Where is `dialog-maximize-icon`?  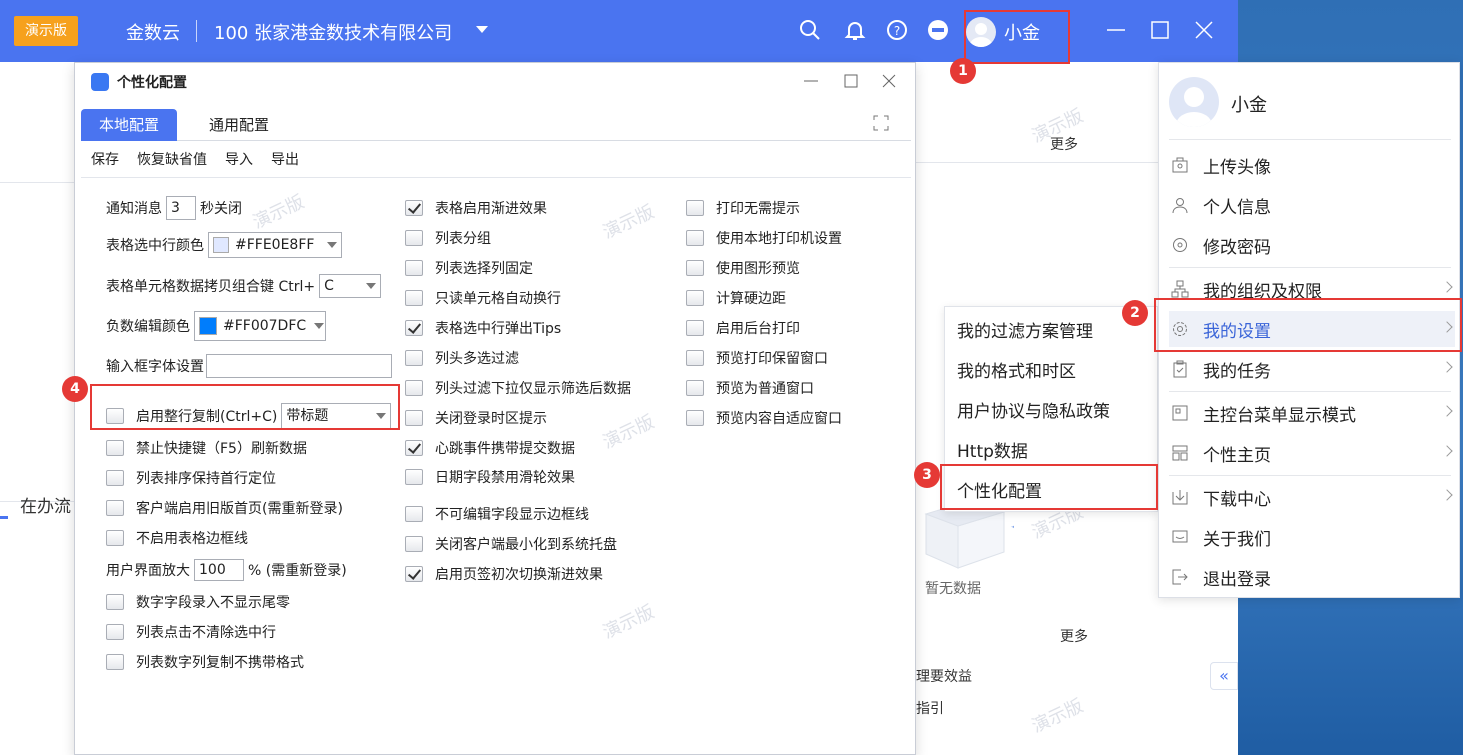
dialog-maximize-icon is located at coordinates (851, 81).